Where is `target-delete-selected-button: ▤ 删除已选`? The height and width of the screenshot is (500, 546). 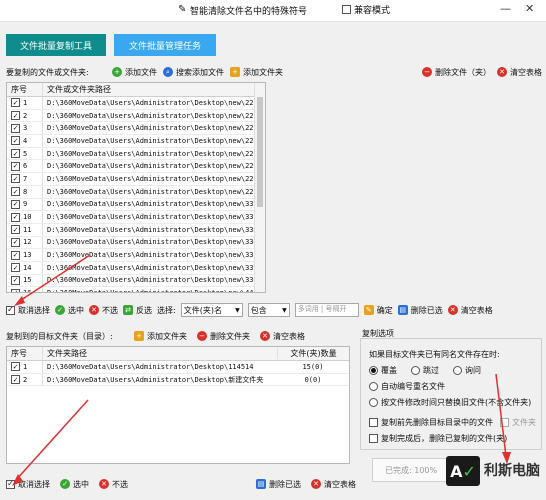
target-delete-selected-button: ▤ 删除已选 is located at coordinates (278, 484).